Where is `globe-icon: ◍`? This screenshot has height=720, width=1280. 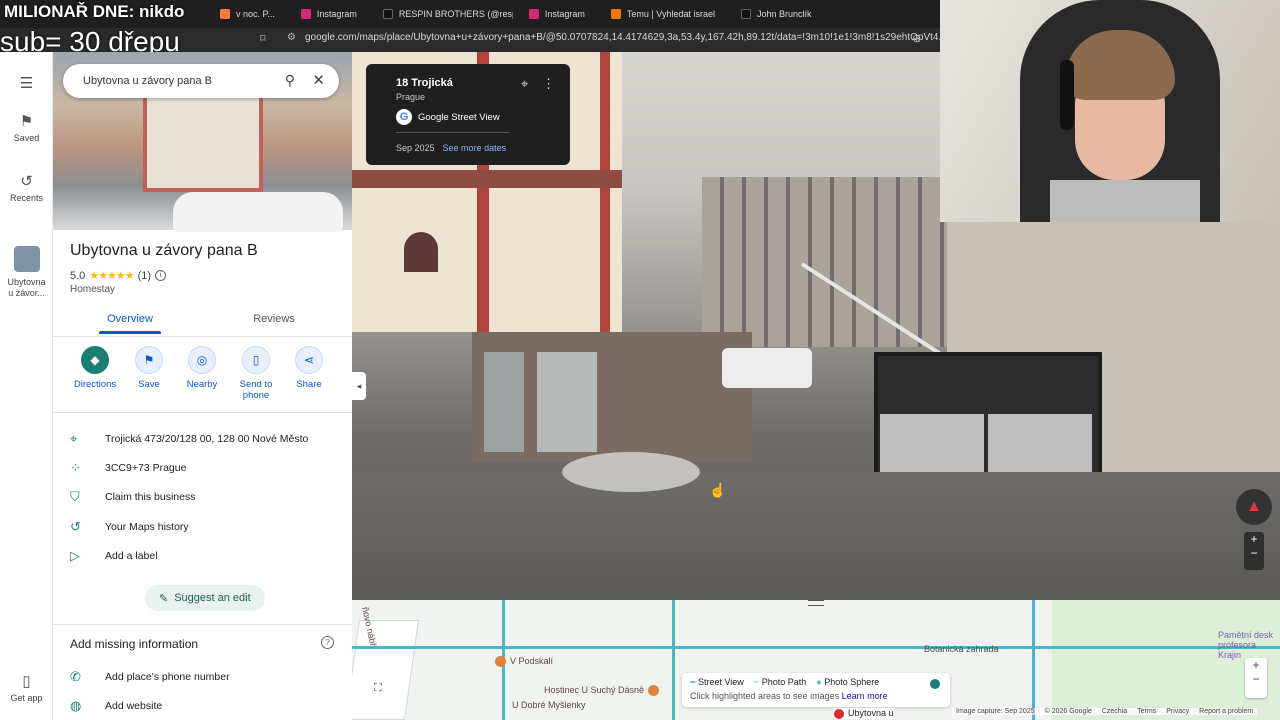 globe-icon: ◍ is located at coordinates (76, 705).